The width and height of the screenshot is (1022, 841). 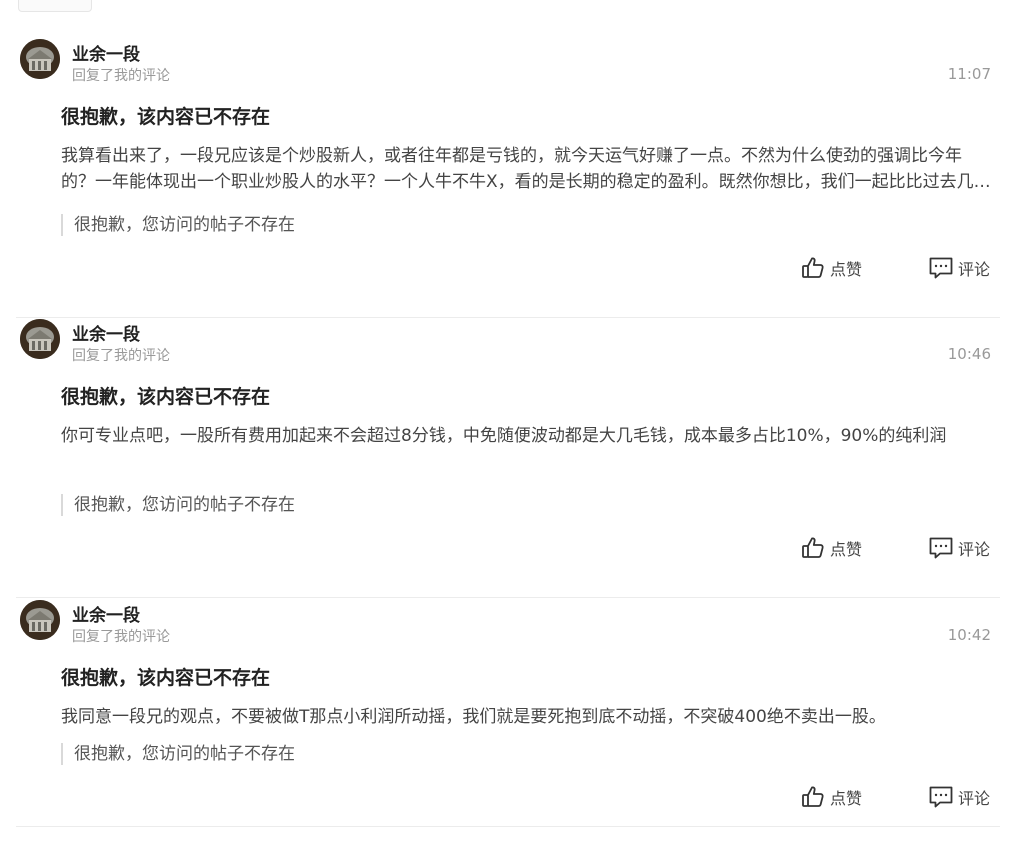 I want to click on timestamp: 10:42, so click(x=969, y=635).